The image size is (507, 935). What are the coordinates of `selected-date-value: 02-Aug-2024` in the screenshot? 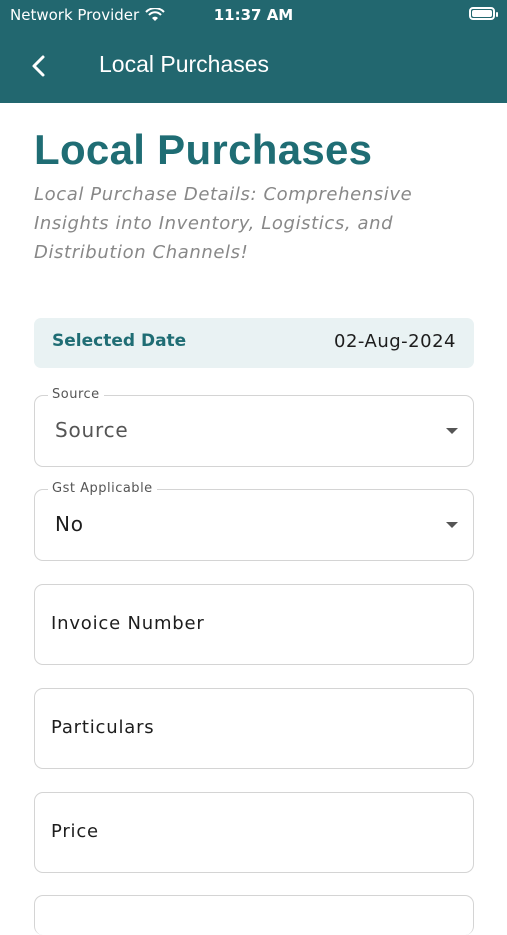 It's located at (395, 341).